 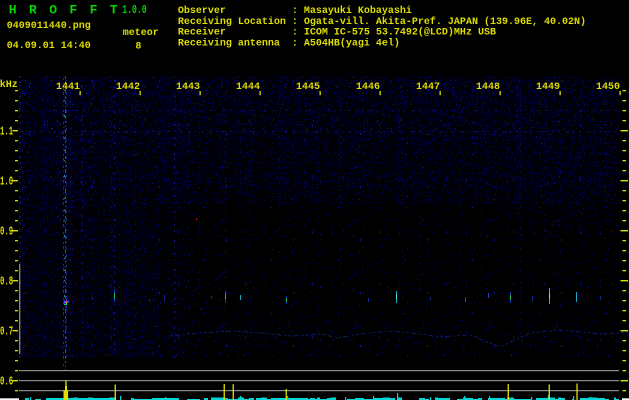 What do you see at coordinates (6, 281) in the screenshot?
I see `svg-text: 0.8` at bounding box center [6, 281].